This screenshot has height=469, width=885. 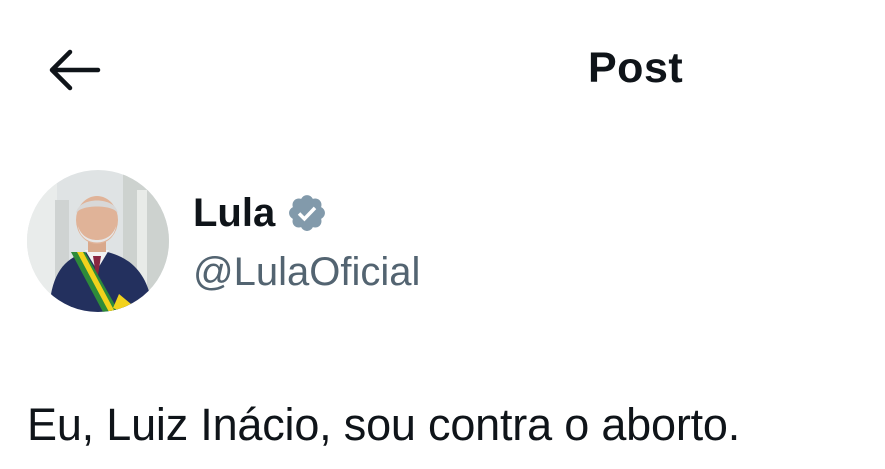 I want to click on page-title: Post, so click(x=636, y=68).